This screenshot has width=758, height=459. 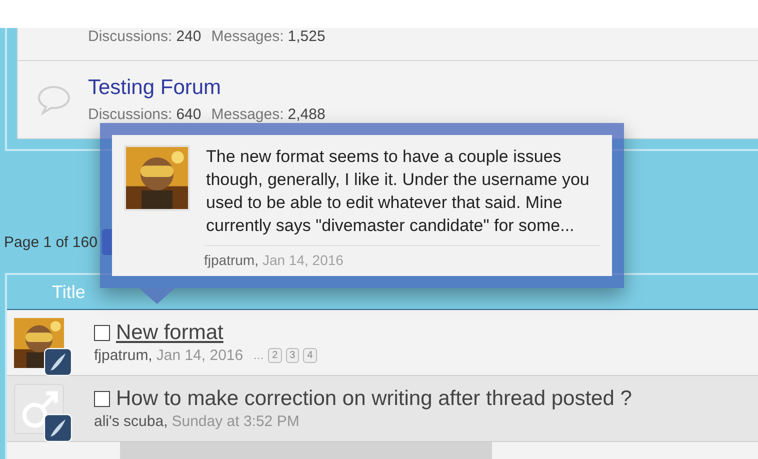 What do you see at coordinates (307, 114) in the screenshot?
I see `stat-value: 2,488` at bounding box center [307, 114].